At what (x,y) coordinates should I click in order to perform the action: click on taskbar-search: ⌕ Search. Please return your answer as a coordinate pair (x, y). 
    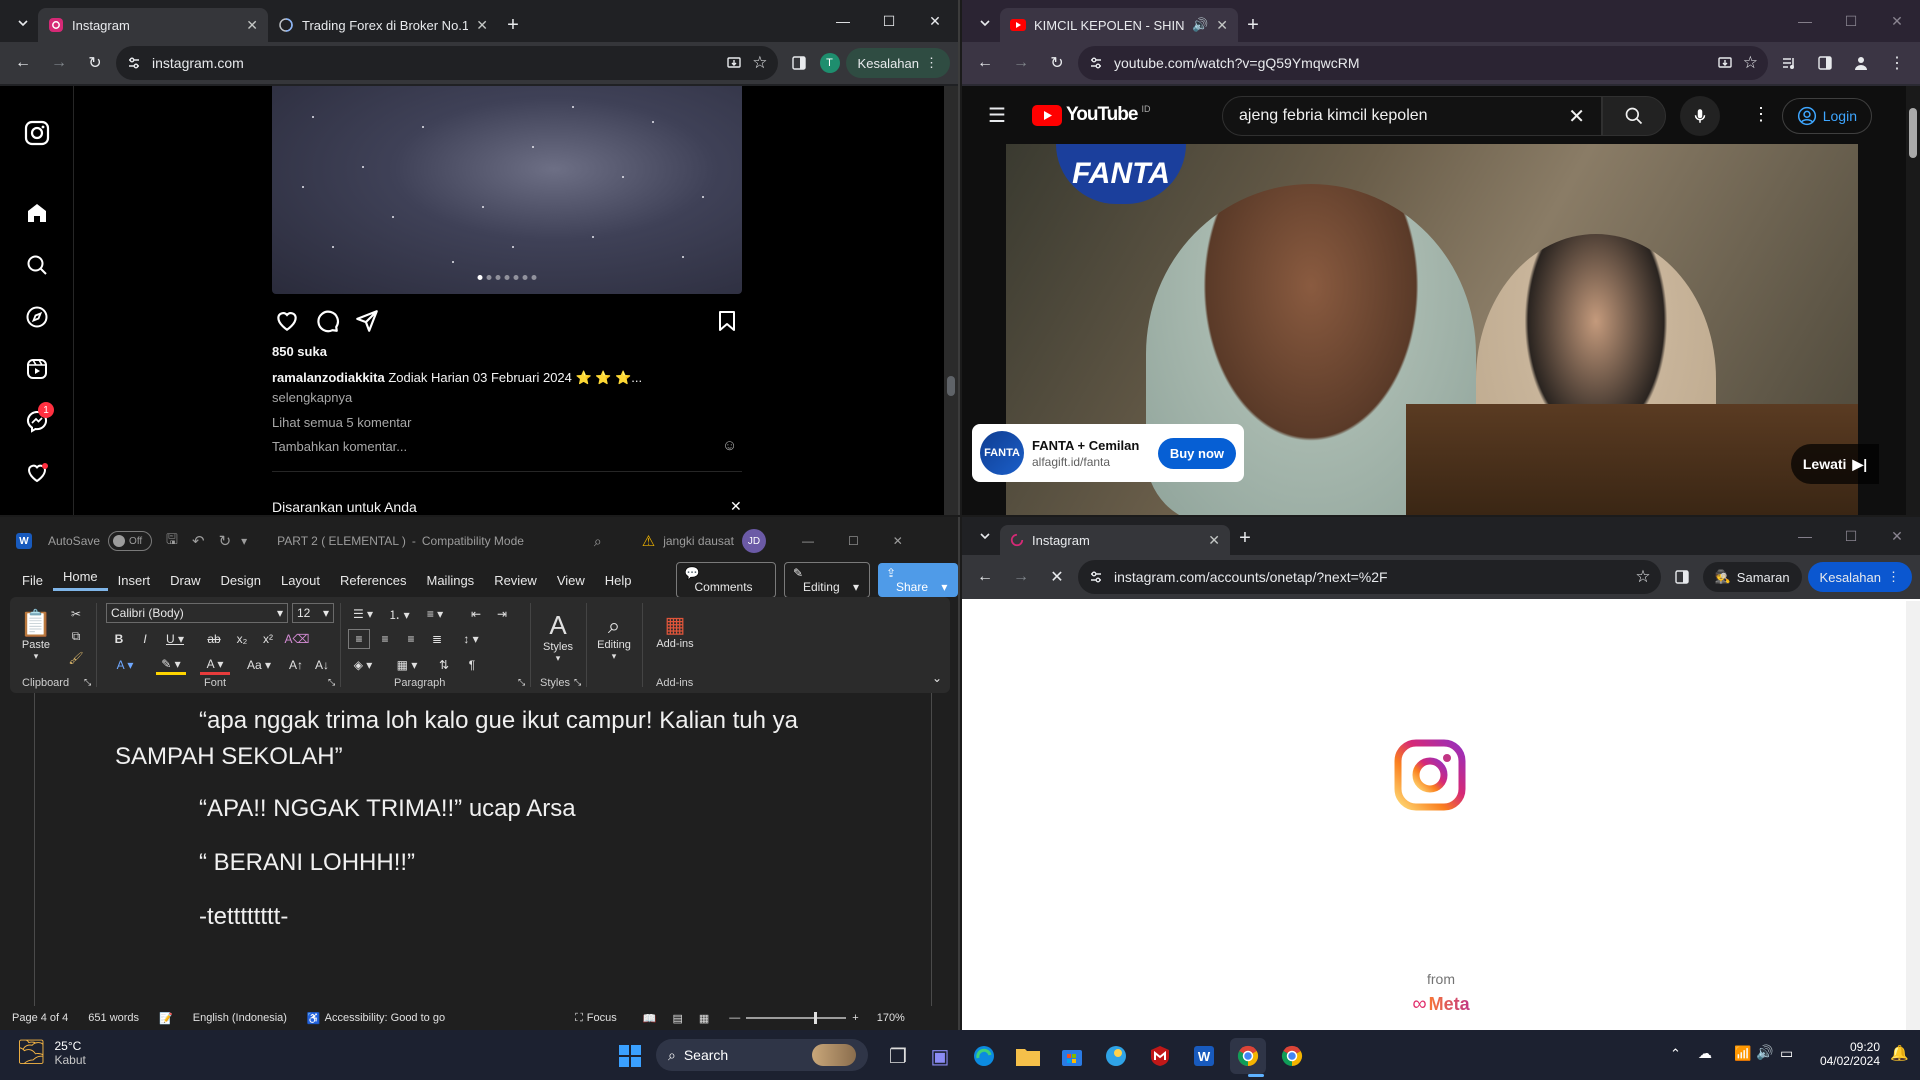
    Looking at the image, I should click on (762, 1055).